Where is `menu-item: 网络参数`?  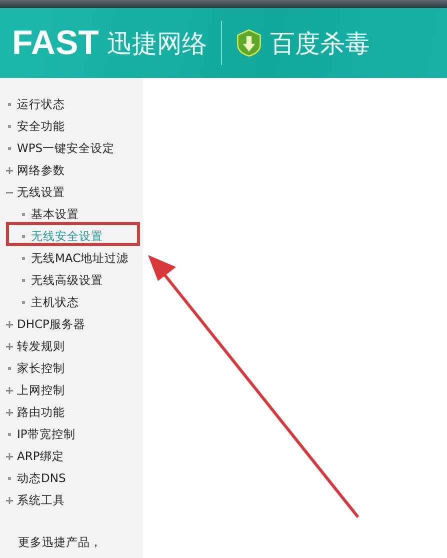
menu-item: 网络参数 is located at coordinates (41, 170).